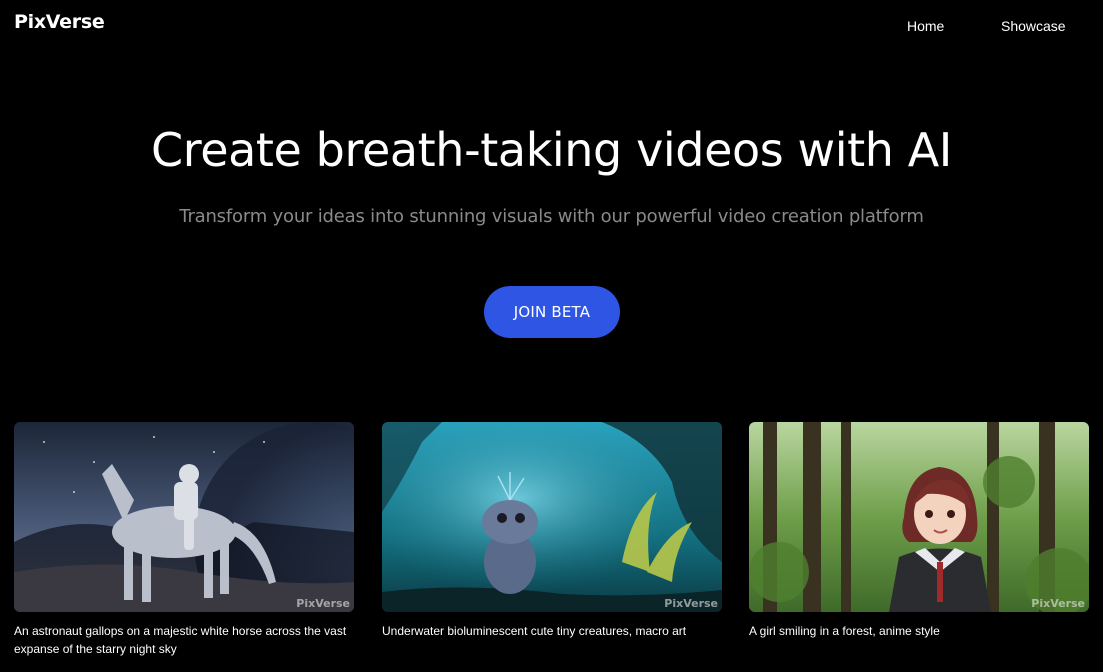  I want to click on video-thumbnail-astronaut: PixVerse, so click(184, 517).